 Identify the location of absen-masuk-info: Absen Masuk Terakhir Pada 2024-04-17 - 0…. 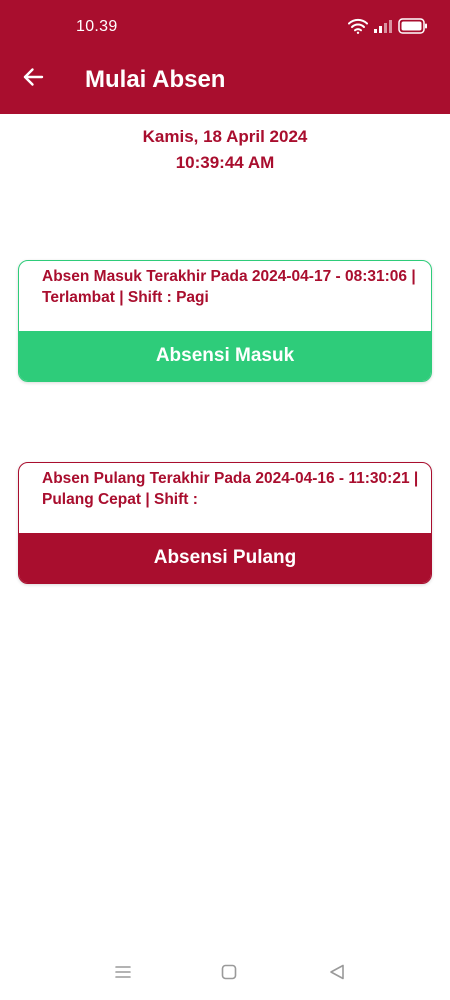
(229, 287).